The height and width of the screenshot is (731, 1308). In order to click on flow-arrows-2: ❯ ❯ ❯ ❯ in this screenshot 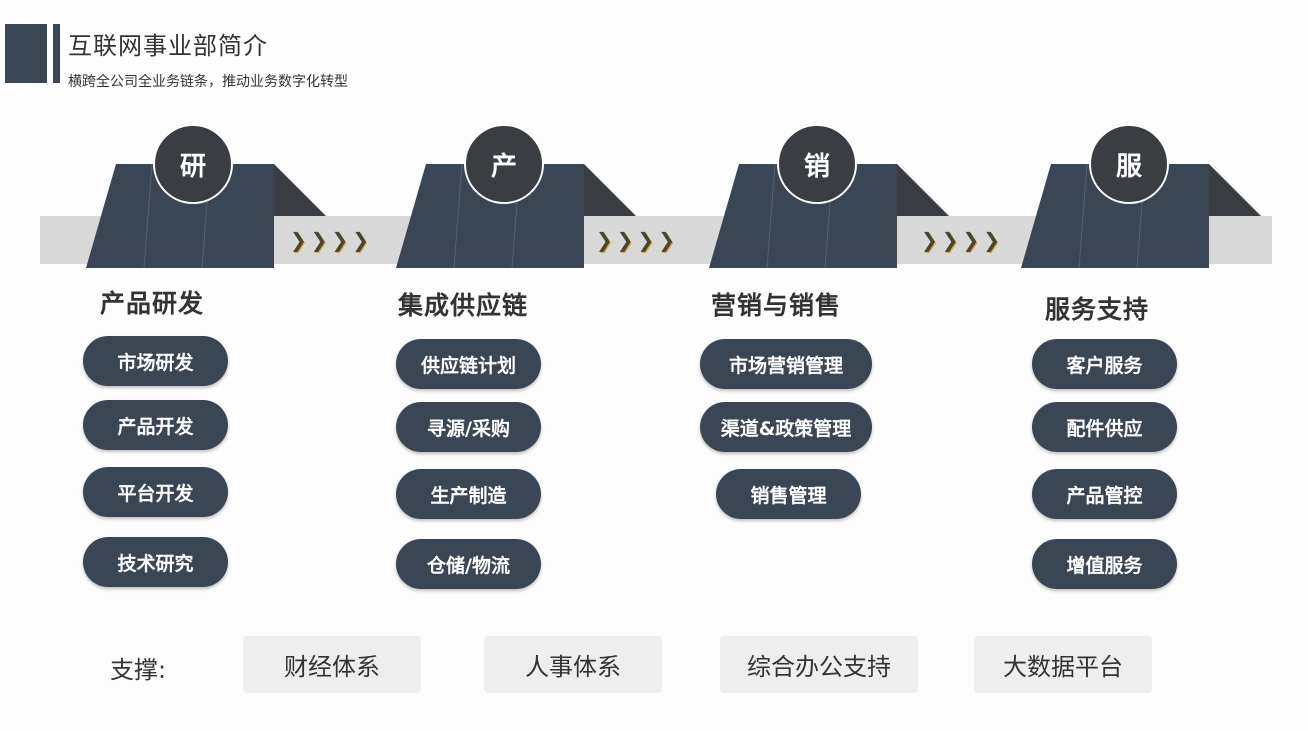, I will do `click(635, 240)`.